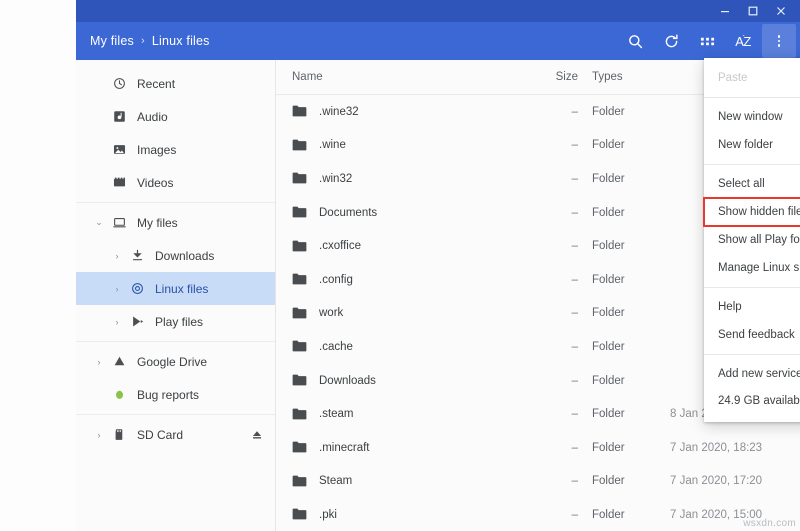 Image resolution: width=800 pixels, height=531 pixels. What do you see at coordinates (181, 41) in the screenshot?
I see `breadcrumb-current: Linux files` at bounding box center [181, 41].